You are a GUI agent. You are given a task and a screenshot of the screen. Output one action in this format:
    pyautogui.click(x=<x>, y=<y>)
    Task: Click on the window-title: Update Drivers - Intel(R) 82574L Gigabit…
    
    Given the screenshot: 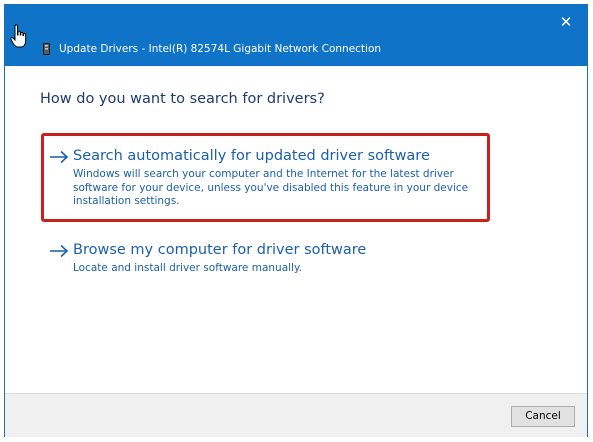 What is the action you would take?
    pyautogui.click(x=220, y=49)
    